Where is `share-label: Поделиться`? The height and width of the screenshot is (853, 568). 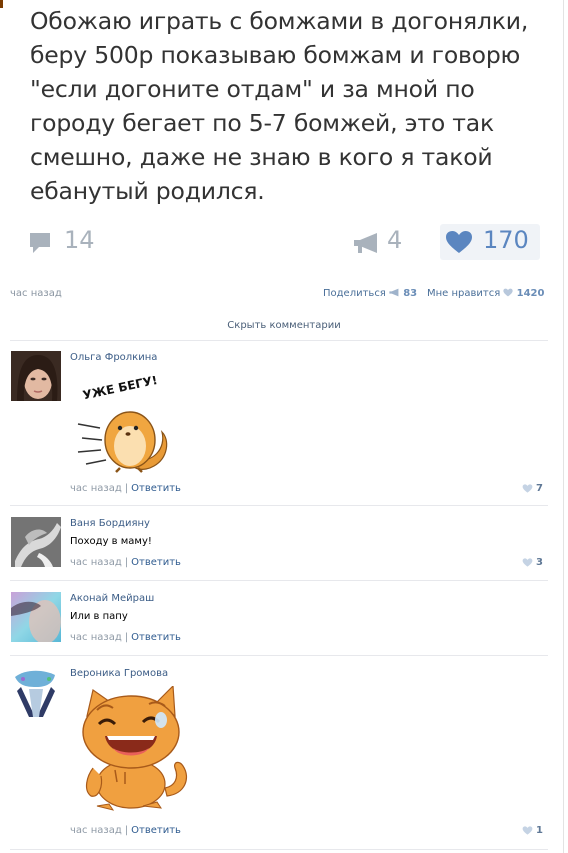 share-label: Поделиться is located at coordinates (354, 293).